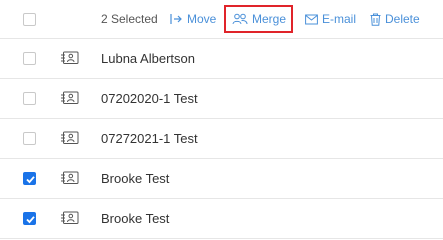  I want to click on move-icon, so click(176, 19).